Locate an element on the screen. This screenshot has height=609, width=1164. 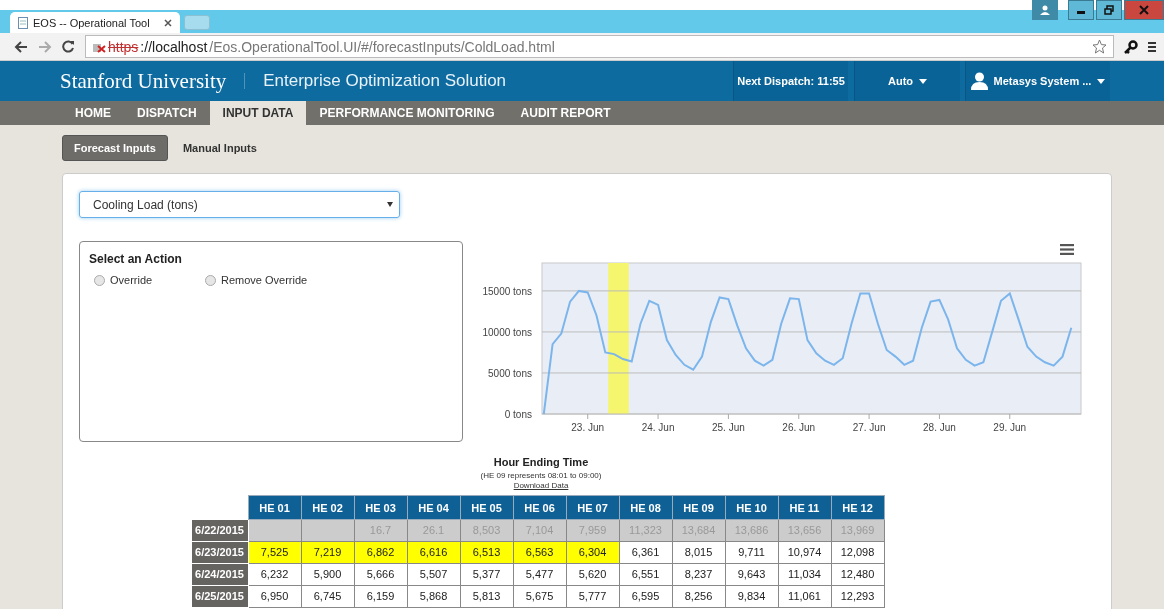
restore-button is located at coordinates (1109, 10).